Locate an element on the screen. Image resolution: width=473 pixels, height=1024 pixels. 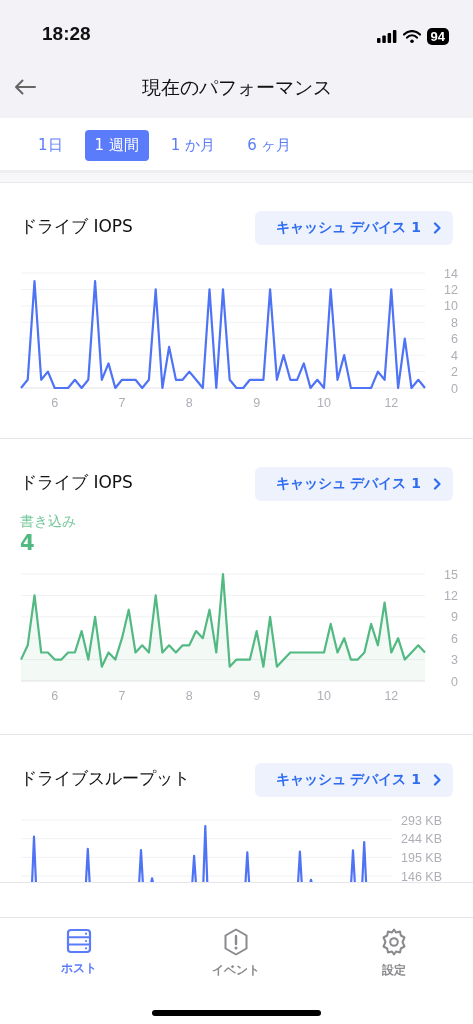
tab-bar-item: 設定 is located at coordinates (394, 953).